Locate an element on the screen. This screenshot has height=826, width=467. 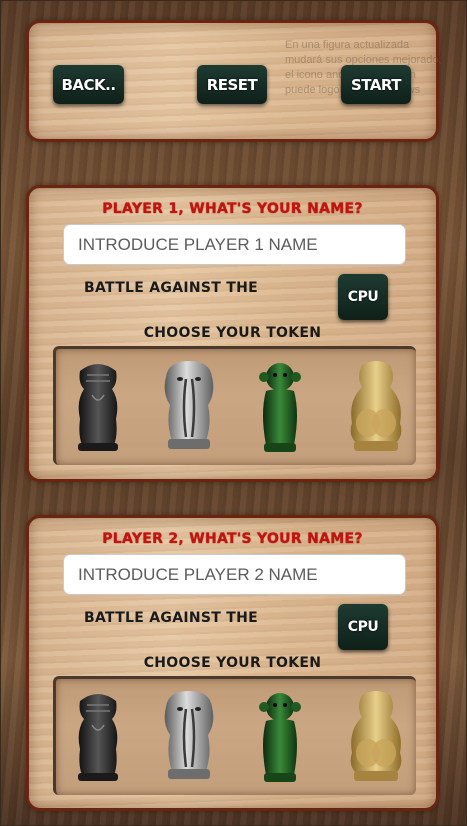
player-2-cpu-button: CPU is located at coordinates (363, 627).